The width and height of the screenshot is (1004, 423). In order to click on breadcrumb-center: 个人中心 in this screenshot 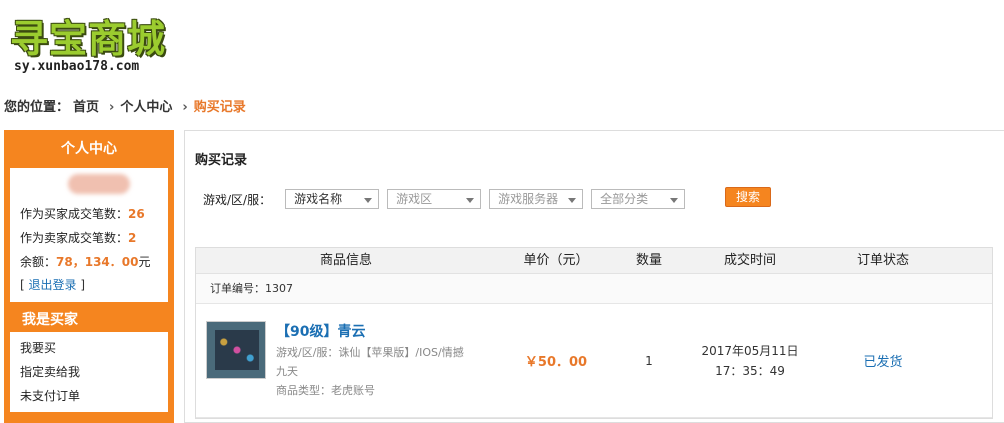, I will do `click(146, 107)`.